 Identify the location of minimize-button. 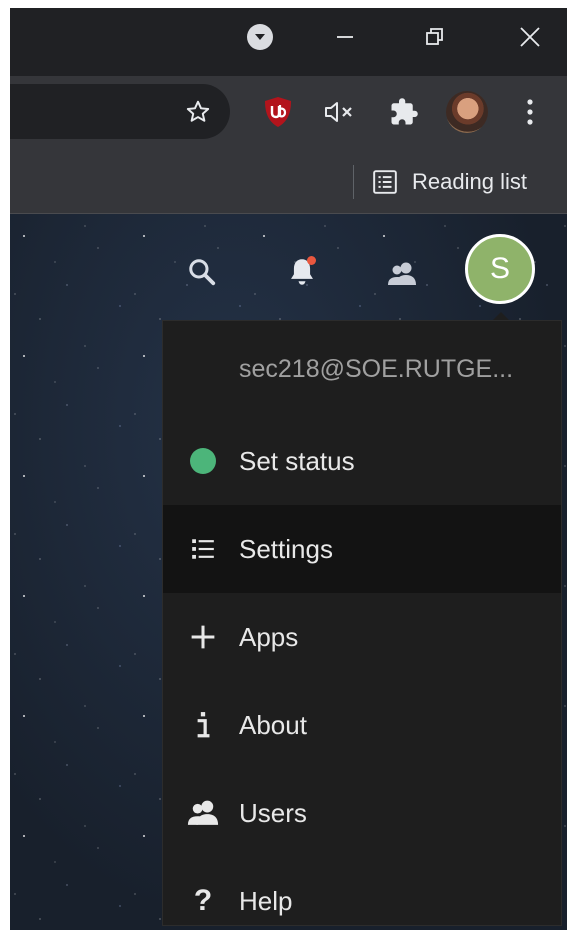
(345, 37).